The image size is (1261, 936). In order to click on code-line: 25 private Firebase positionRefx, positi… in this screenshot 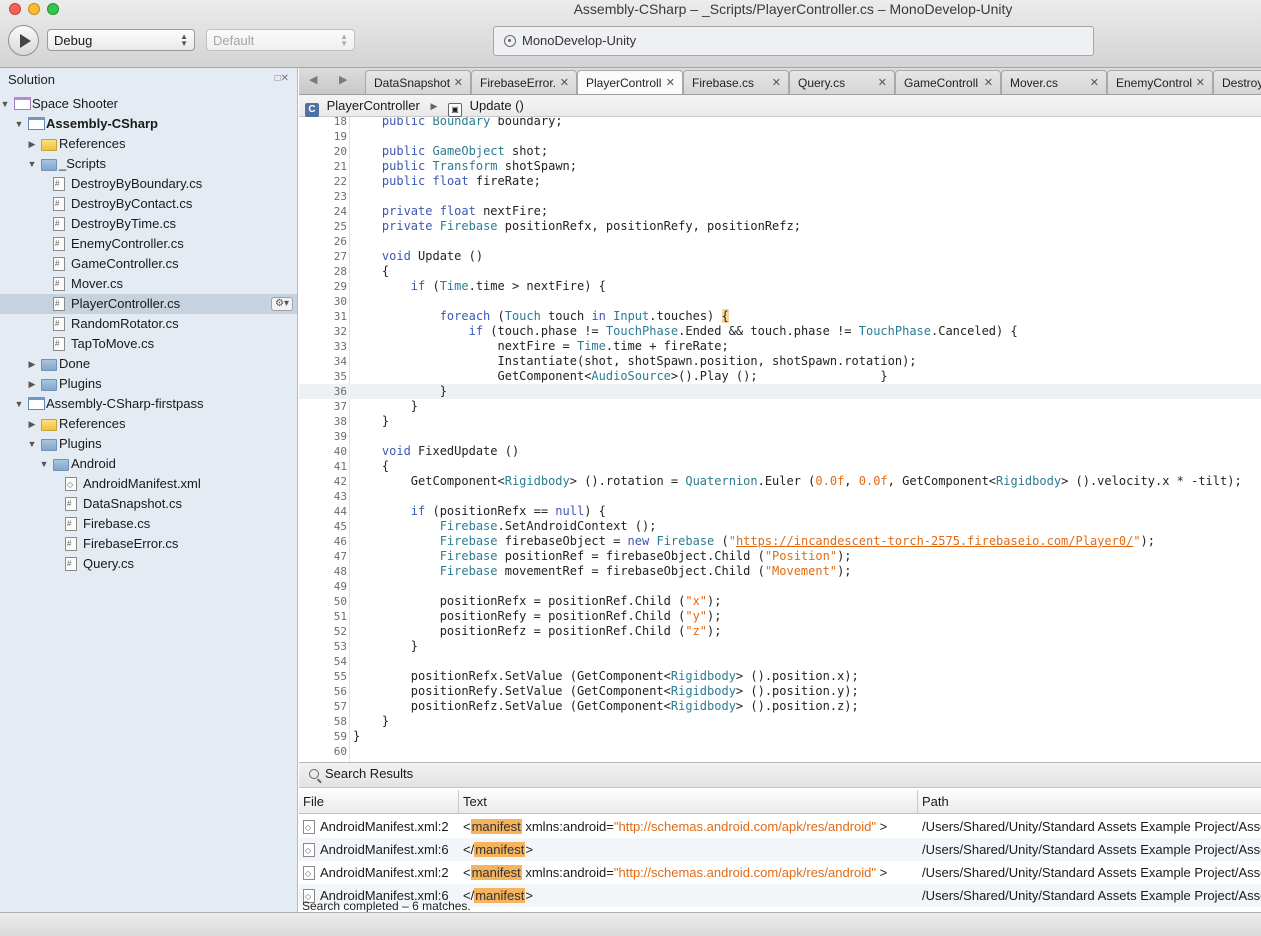, I will do `click(780, 226)`.